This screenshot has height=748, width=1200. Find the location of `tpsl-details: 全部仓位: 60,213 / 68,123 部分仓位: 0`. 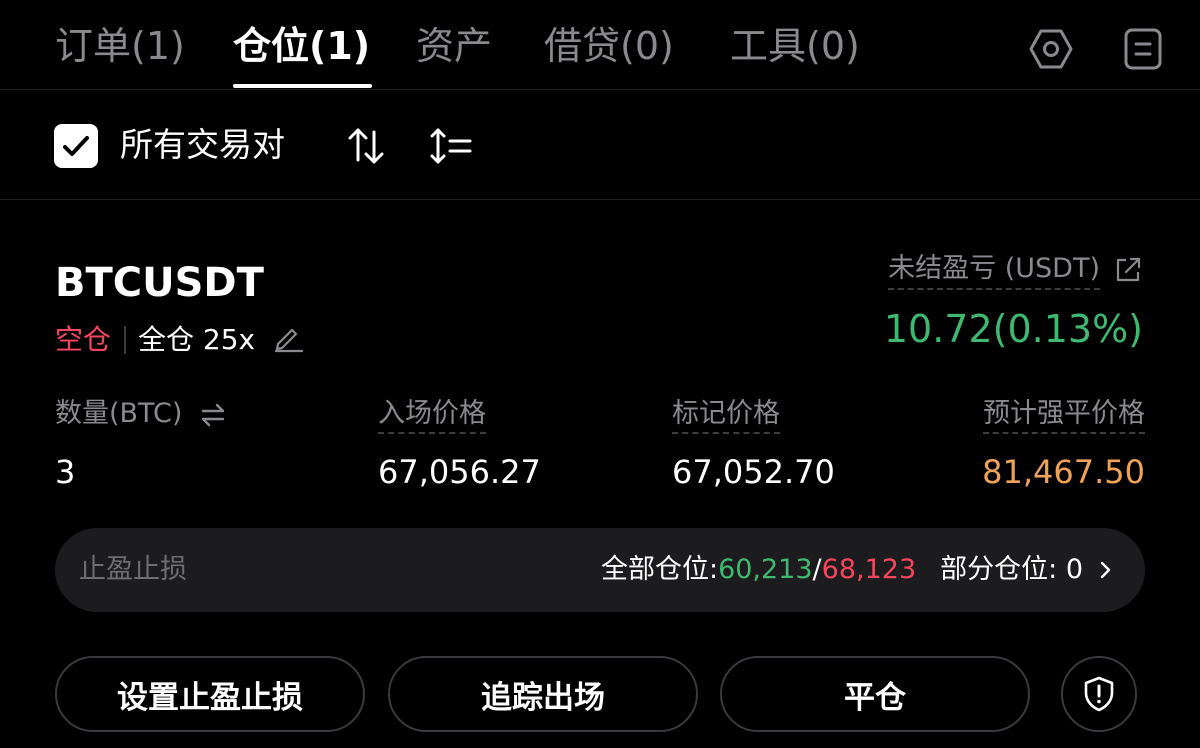

tpsl-details: 全部仓位: 60,213 / 68,123 部分仓位: 0 is located at coordinates (858, 570).